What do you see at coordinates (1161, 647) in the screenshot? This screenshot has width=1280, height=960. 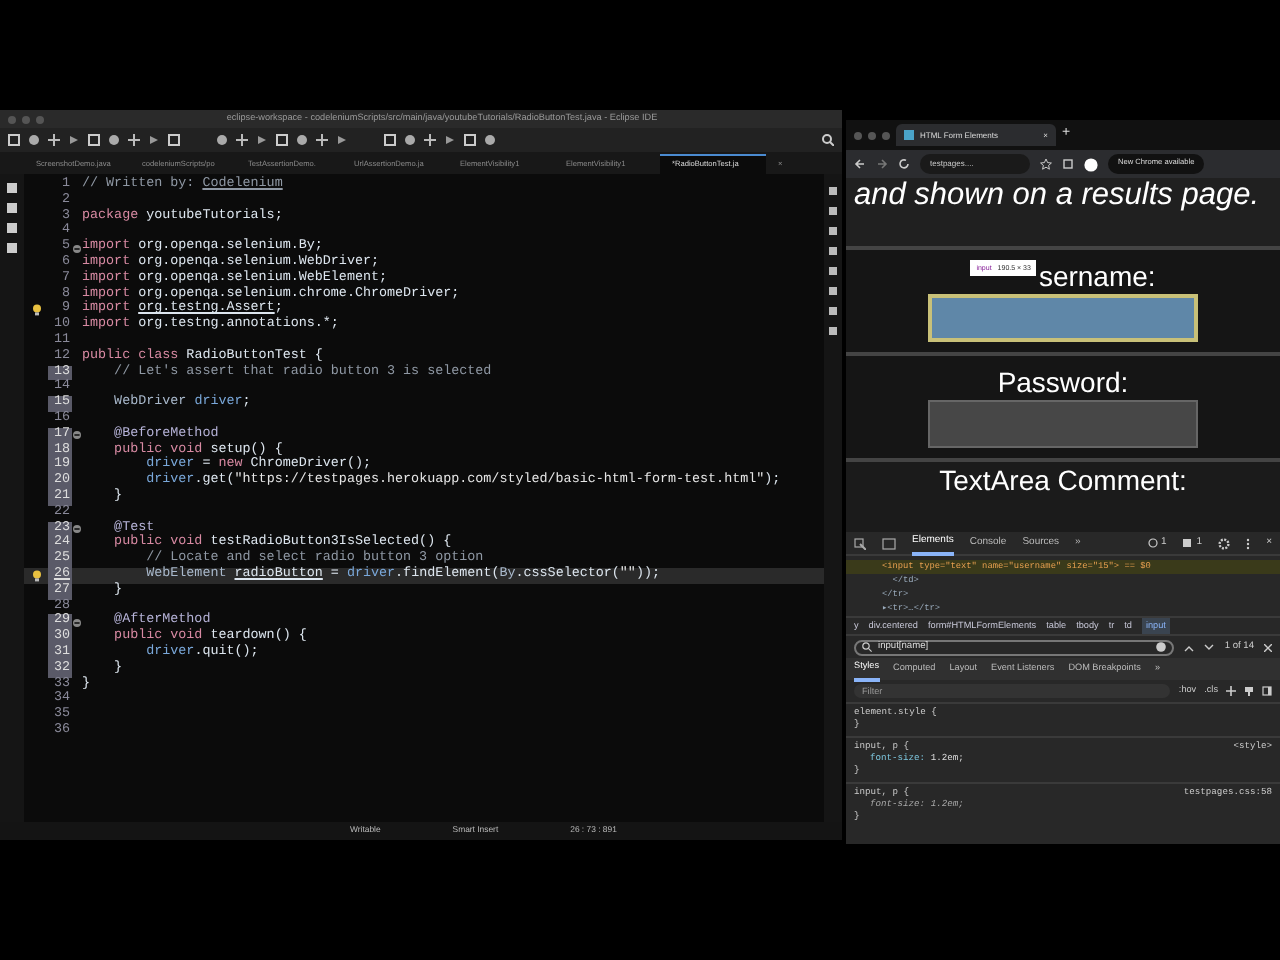 I see `clear-icon` at bounding box center [1161, 647].